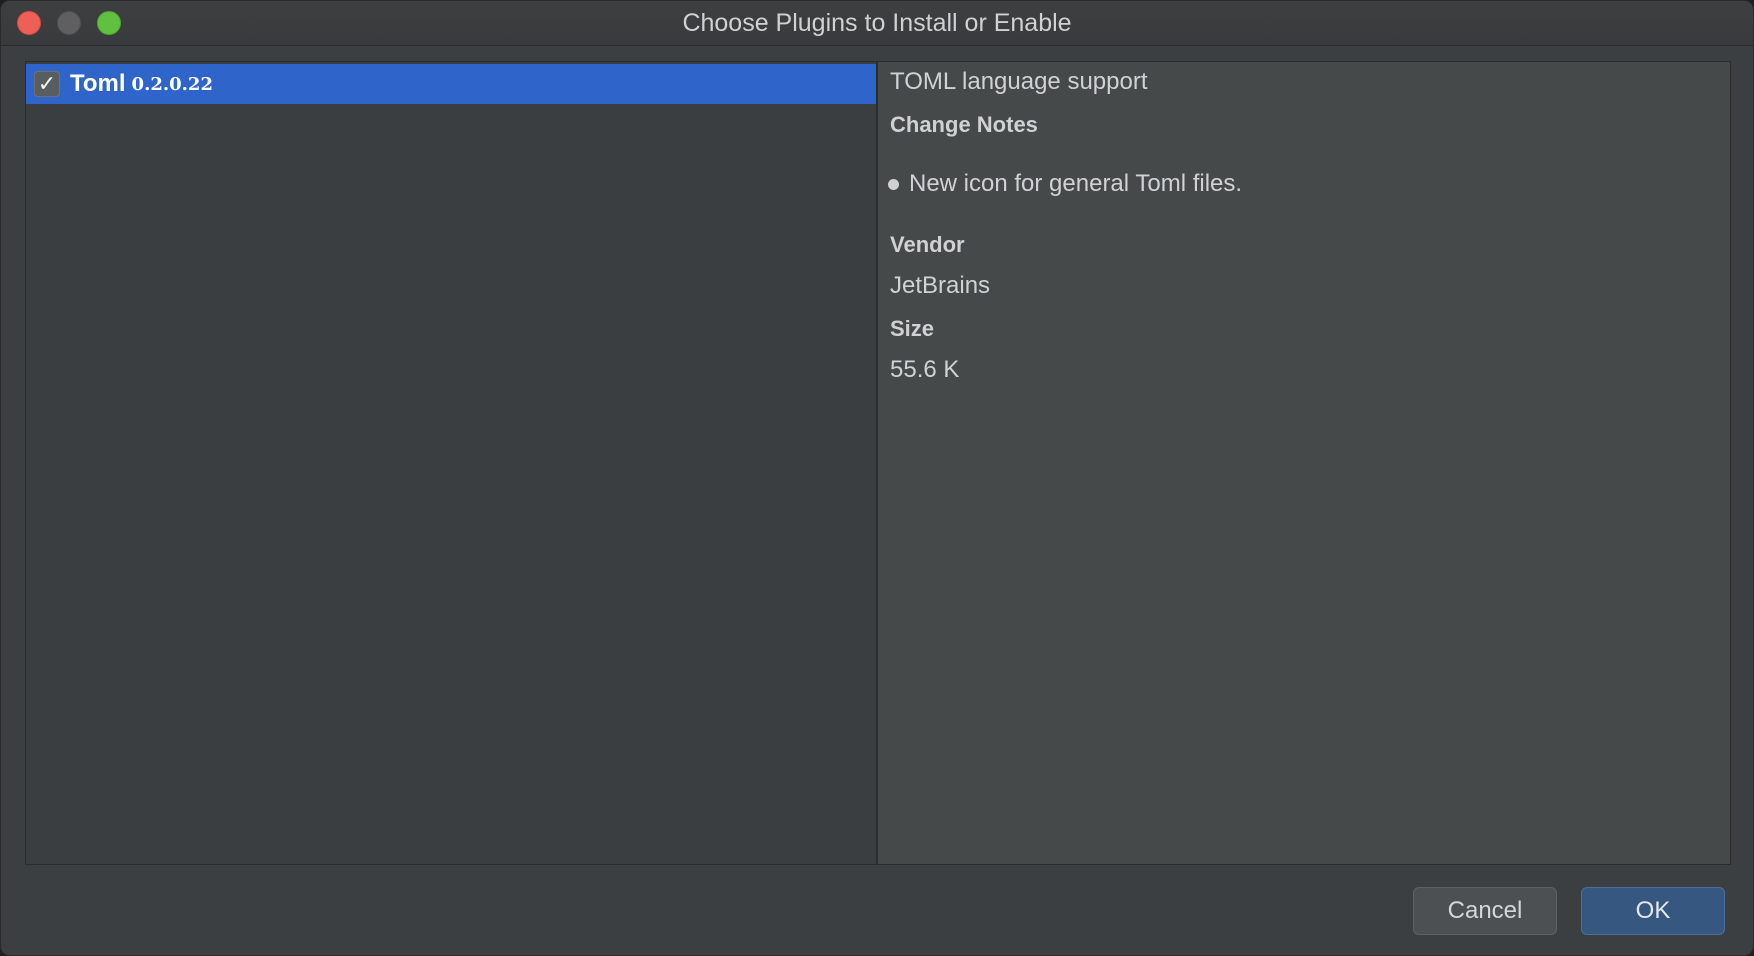  I want to click on checkmark-icon: ✓, so click(47, 83).